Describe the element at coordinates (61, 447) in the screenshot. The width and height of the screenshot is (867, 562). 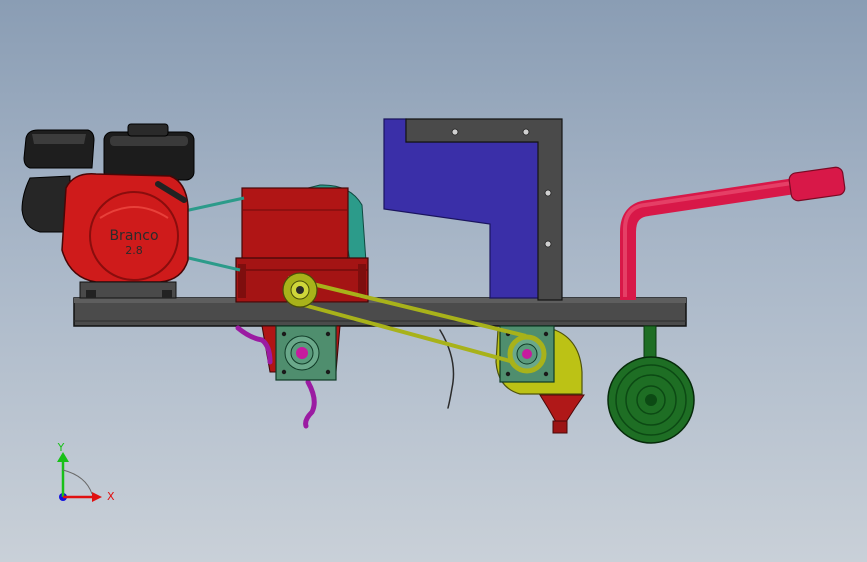
I see `y-axis-label: Y` at that location.